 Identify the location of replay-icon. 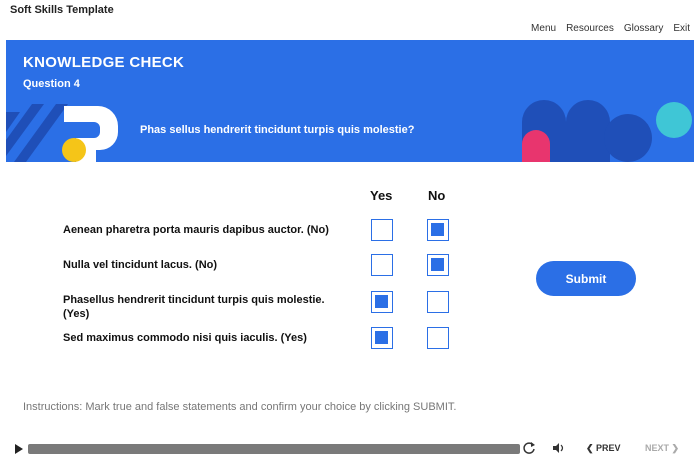
(529, 448).